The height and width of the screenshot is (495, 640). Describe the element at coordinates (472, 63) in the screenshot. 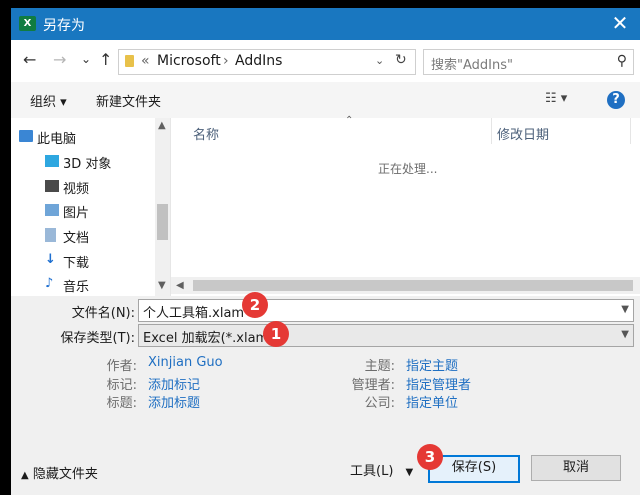

I see `search-input: 搜索"AddIns"` at that location.